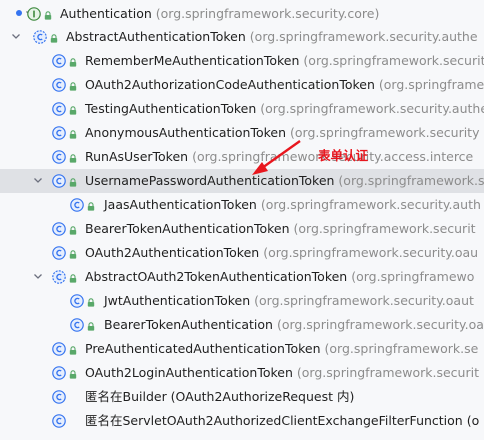 Image resolution: width=484 pixels, height=440 pixels. Describe the element at coordinates (343, 155) in the screenshot. I see `annotation-label: 表单认证` at that location.